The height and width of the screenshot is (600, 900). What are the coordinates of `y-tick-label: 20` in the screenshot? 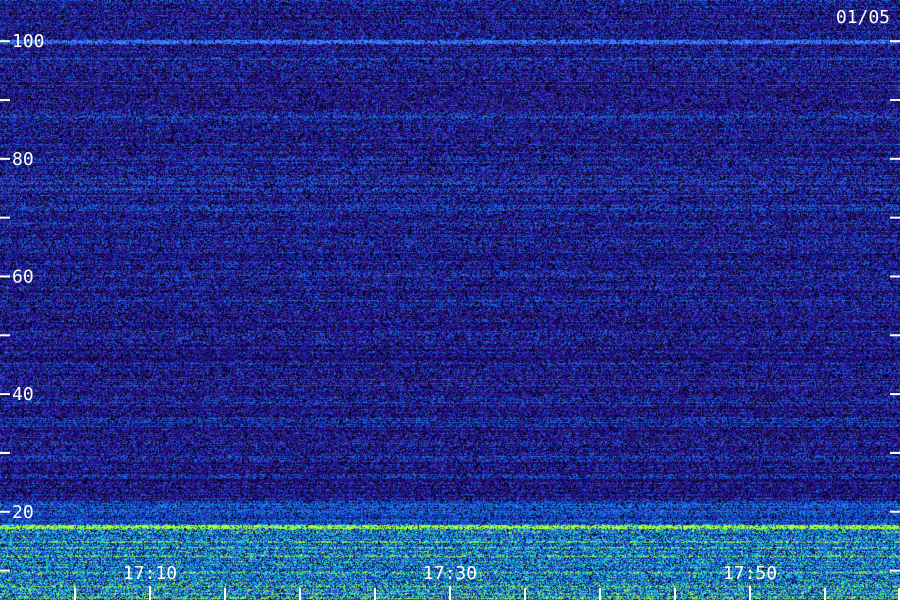 It's located at (23, 512).